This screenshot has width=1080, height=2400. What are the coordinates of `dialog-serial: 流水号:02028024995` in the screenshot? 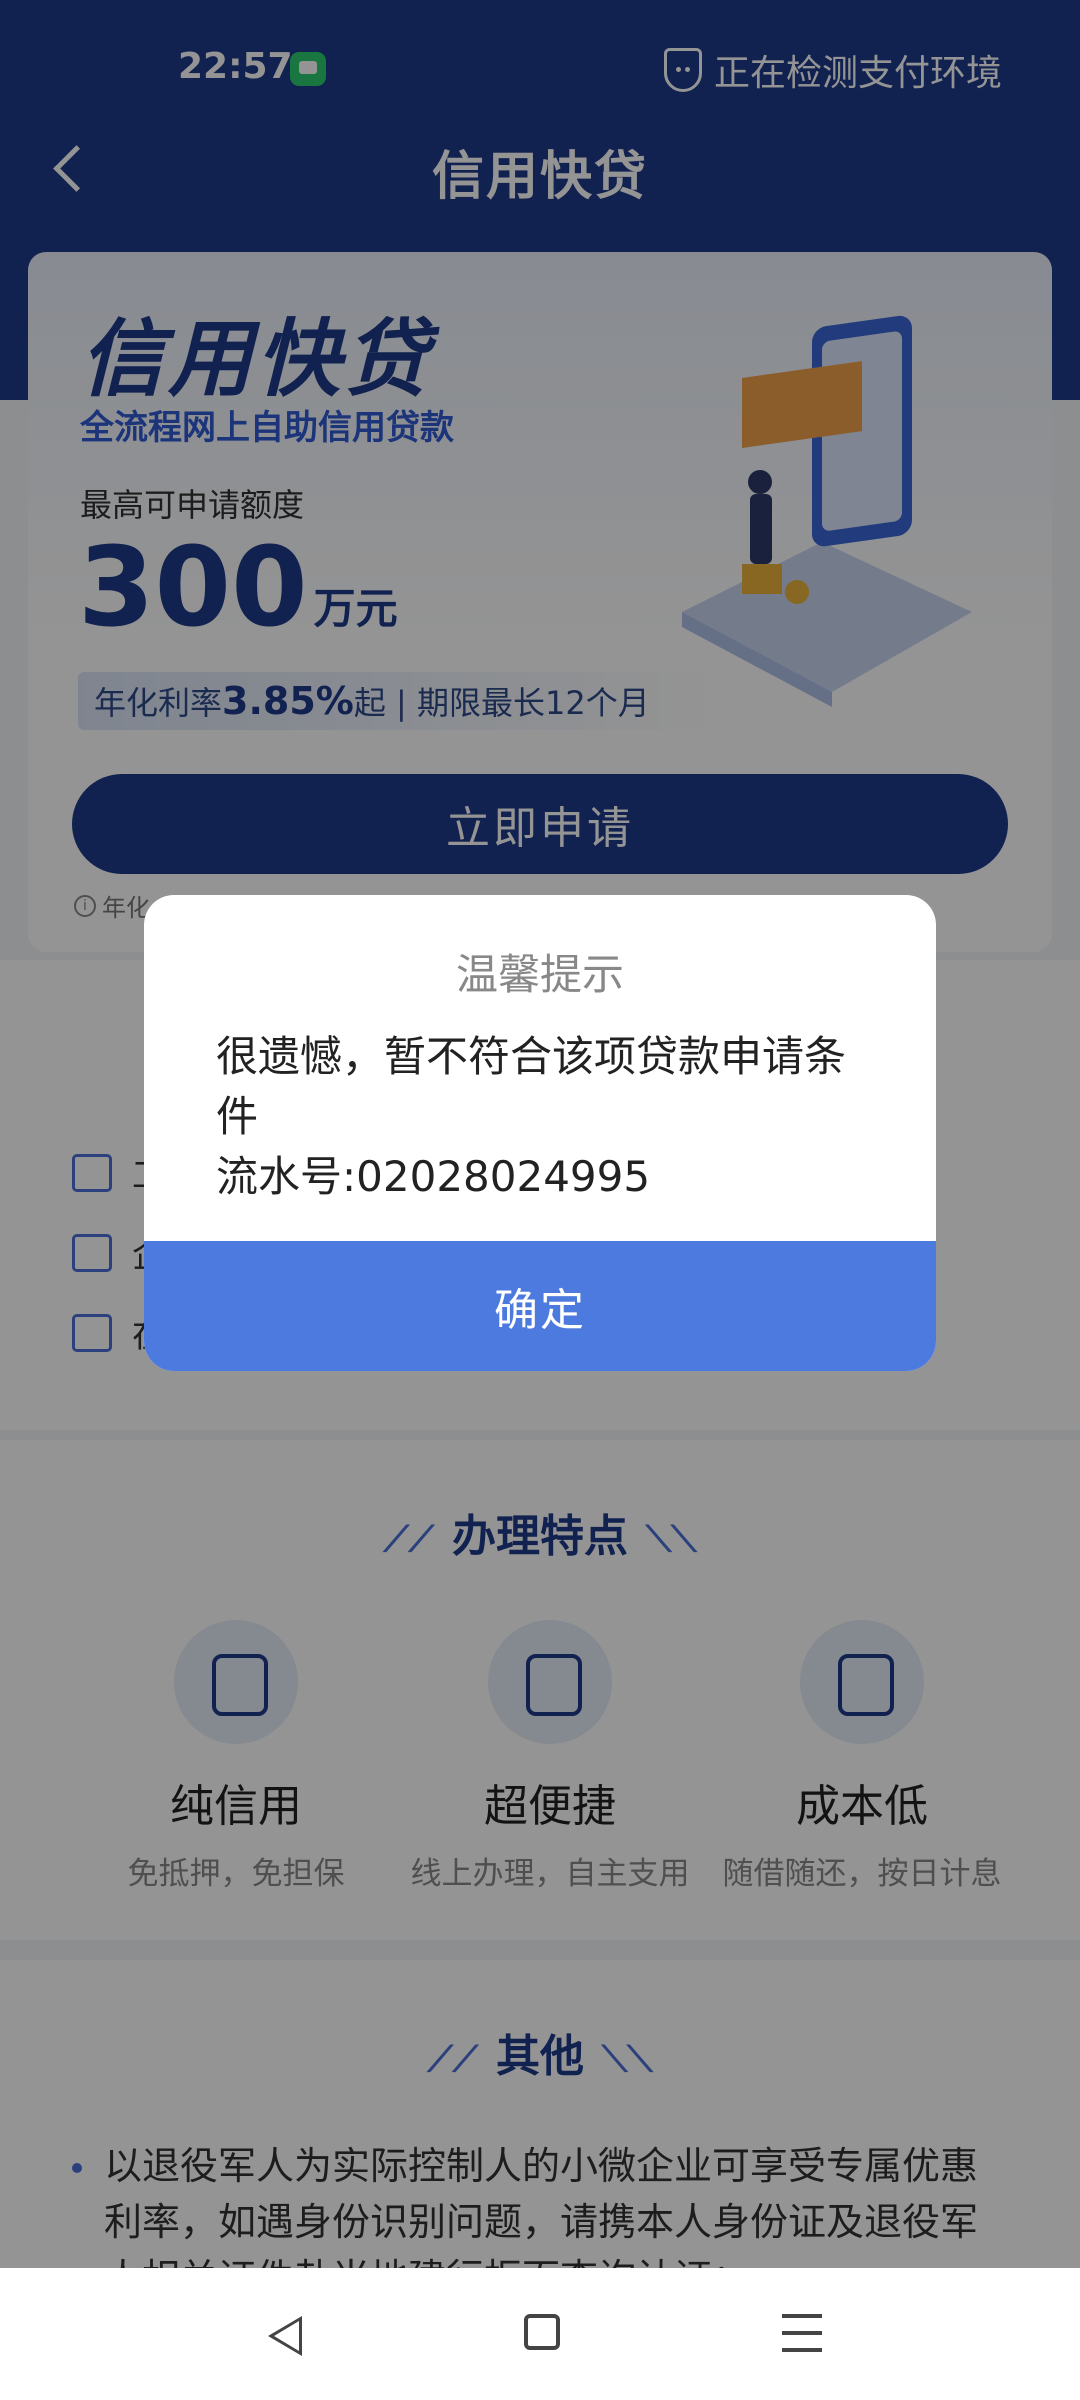 It's located at (433, 1176).